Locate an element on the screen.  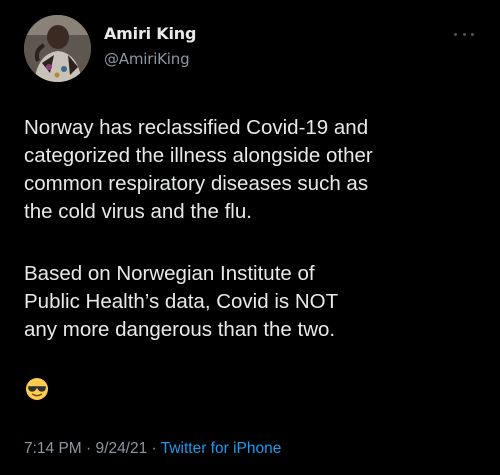
avatar is located at coordinates (57, 48).